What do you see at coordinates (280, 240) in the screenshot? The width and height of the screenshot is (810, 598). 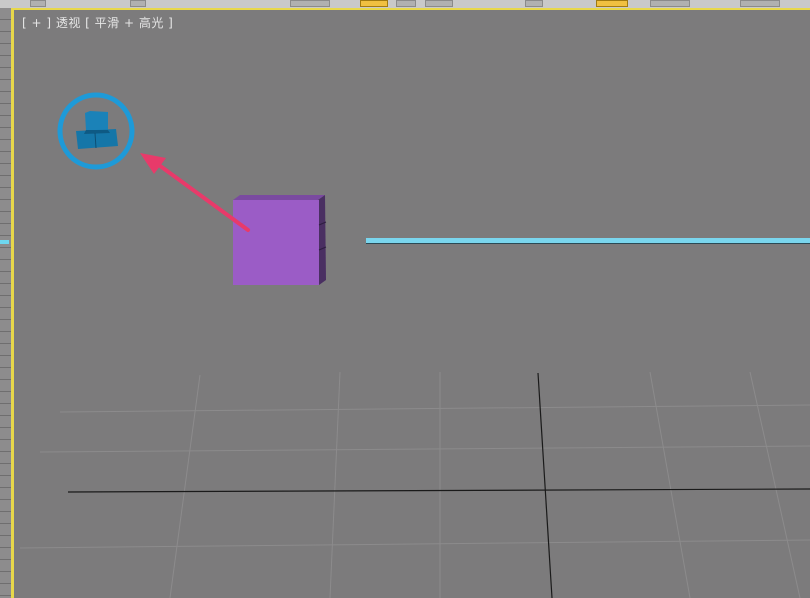 I see `purple-box-object` at bounding box center [280, 240].